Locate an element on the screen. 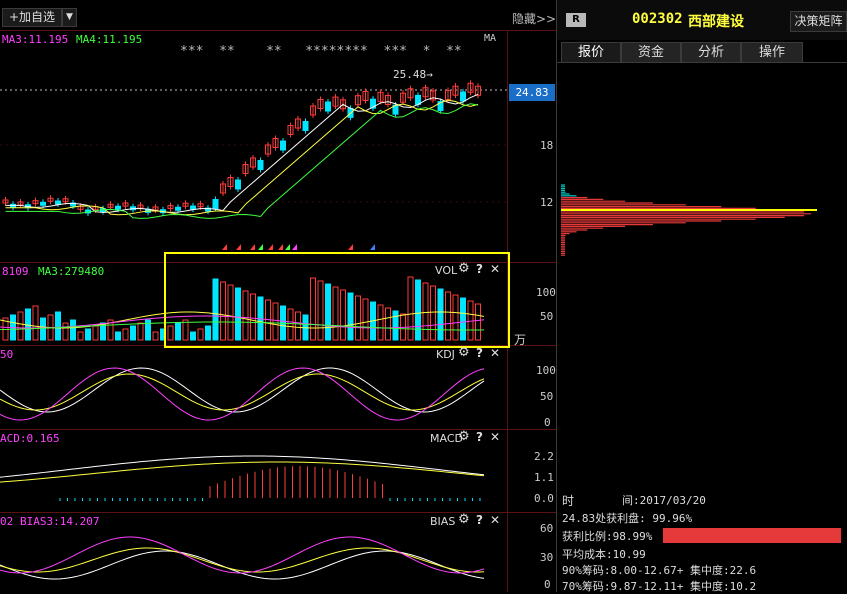 The image size is (847, 594). tab-label: 分析 is located at coordinates (710, 52).